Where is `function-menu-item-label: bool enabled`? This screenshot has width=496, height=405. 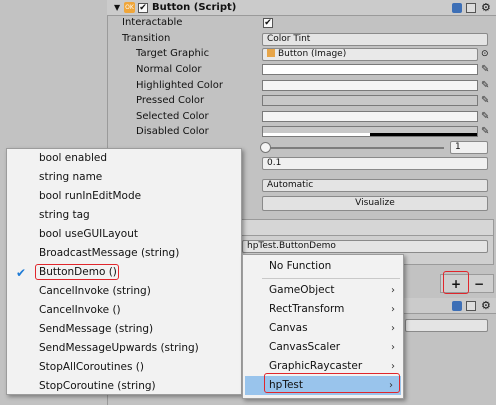
function-menu-item-label: bool enabled is located at coordinates (73, 158).